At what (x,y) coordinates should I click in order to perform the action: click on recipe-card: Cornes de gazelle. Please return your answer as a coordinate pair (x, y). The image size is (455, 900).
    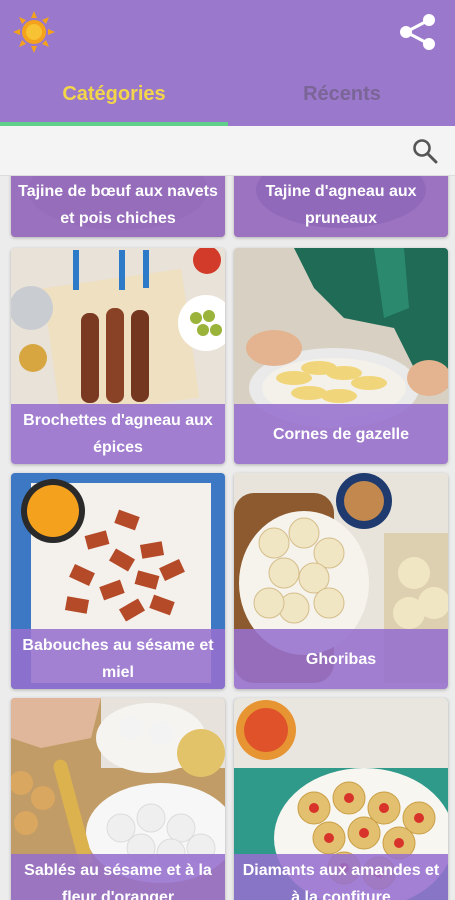
    Looking at the image, I should click on (341, 356).